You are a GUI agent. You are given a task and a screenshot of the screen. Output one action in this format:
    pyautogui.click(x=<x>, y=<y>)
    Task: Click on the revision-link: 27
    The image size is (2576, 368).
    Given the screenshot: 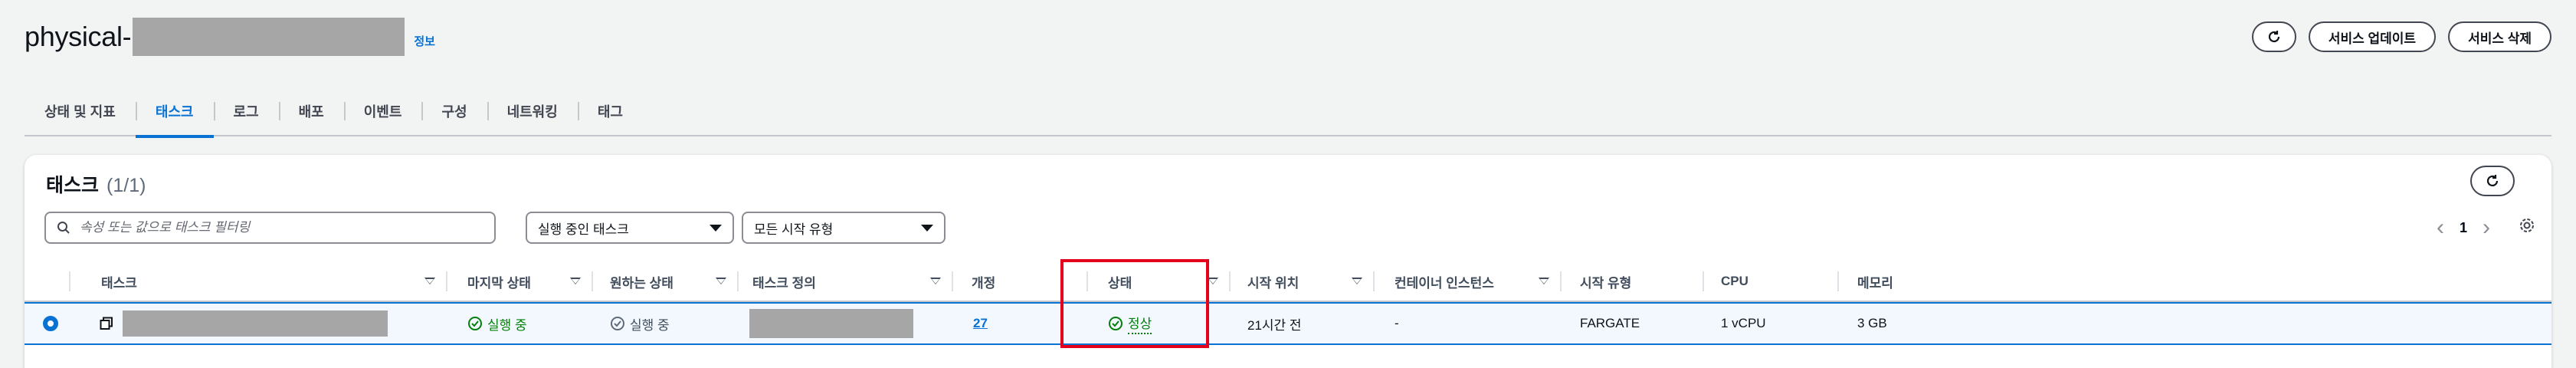 What is the action you would take?
    pyautogui.click(x=980, y=323)
    